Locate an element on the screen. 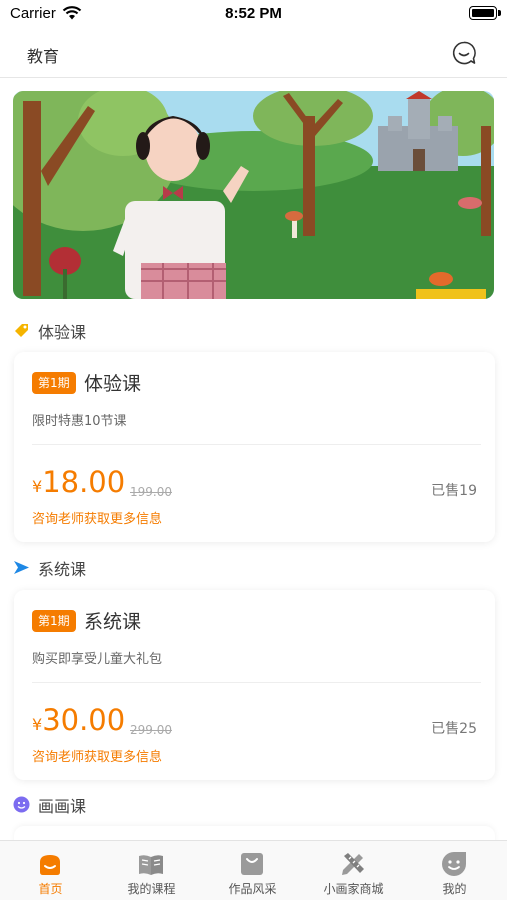 The height and width of the screenshot is (900, 507). tab-home: 首页 is located at coordinates (50, 870).